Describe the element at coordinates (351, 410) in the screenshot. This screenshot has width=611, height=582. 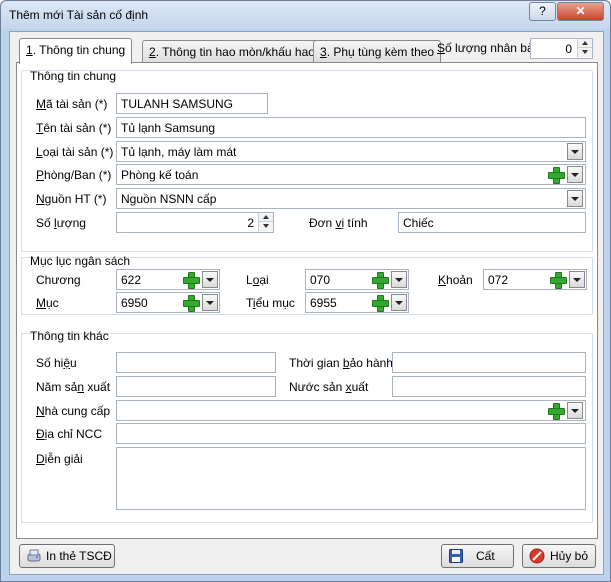
I see `supplier-select` at that location.